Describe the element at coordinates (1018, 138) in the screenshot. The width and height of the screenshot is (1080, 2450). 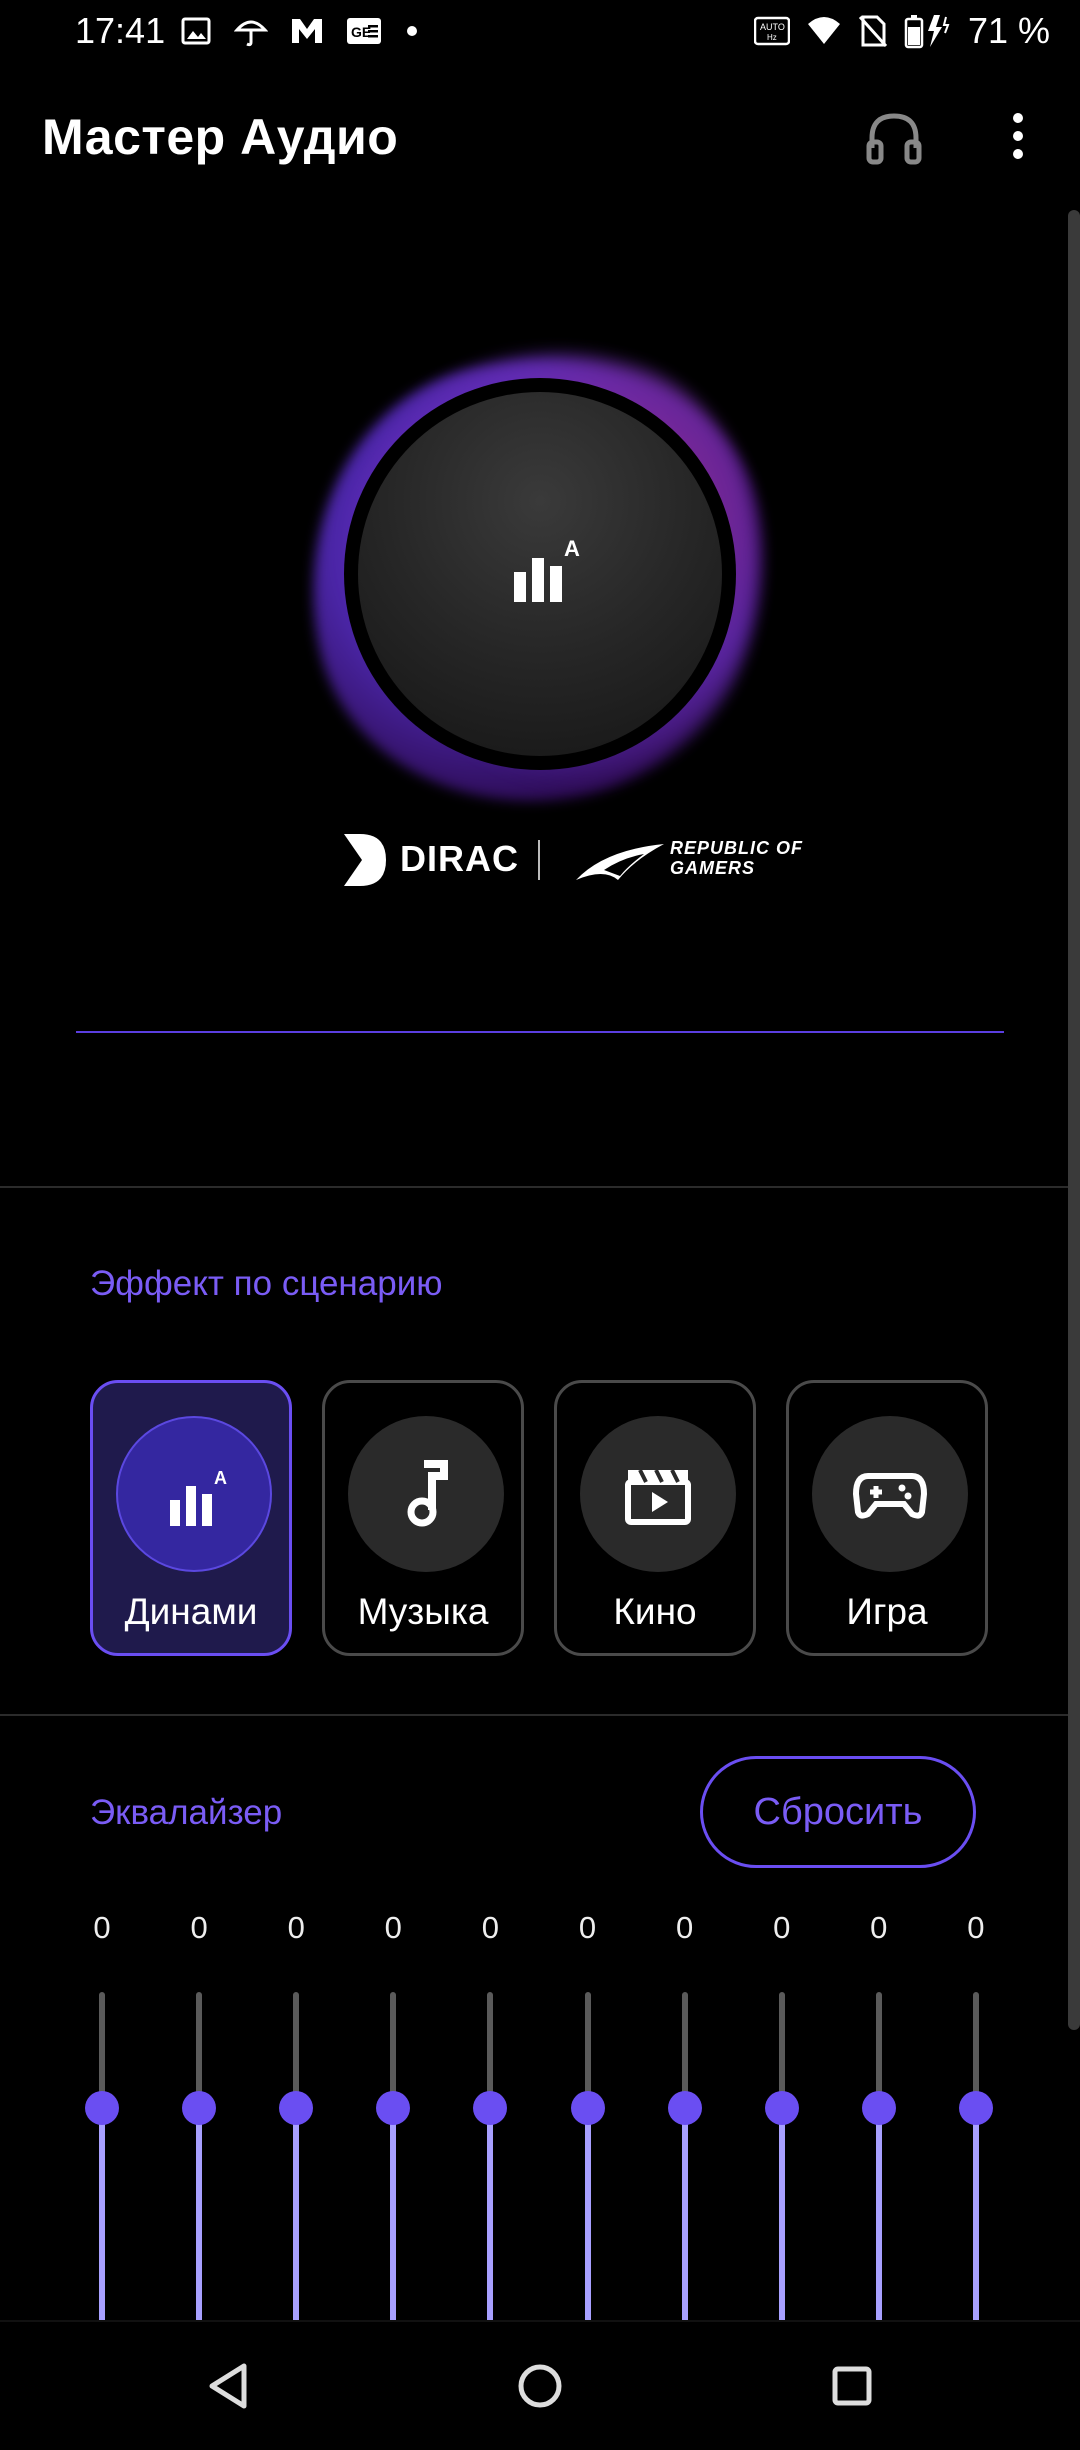
I see `more-vert-icon` at that location.